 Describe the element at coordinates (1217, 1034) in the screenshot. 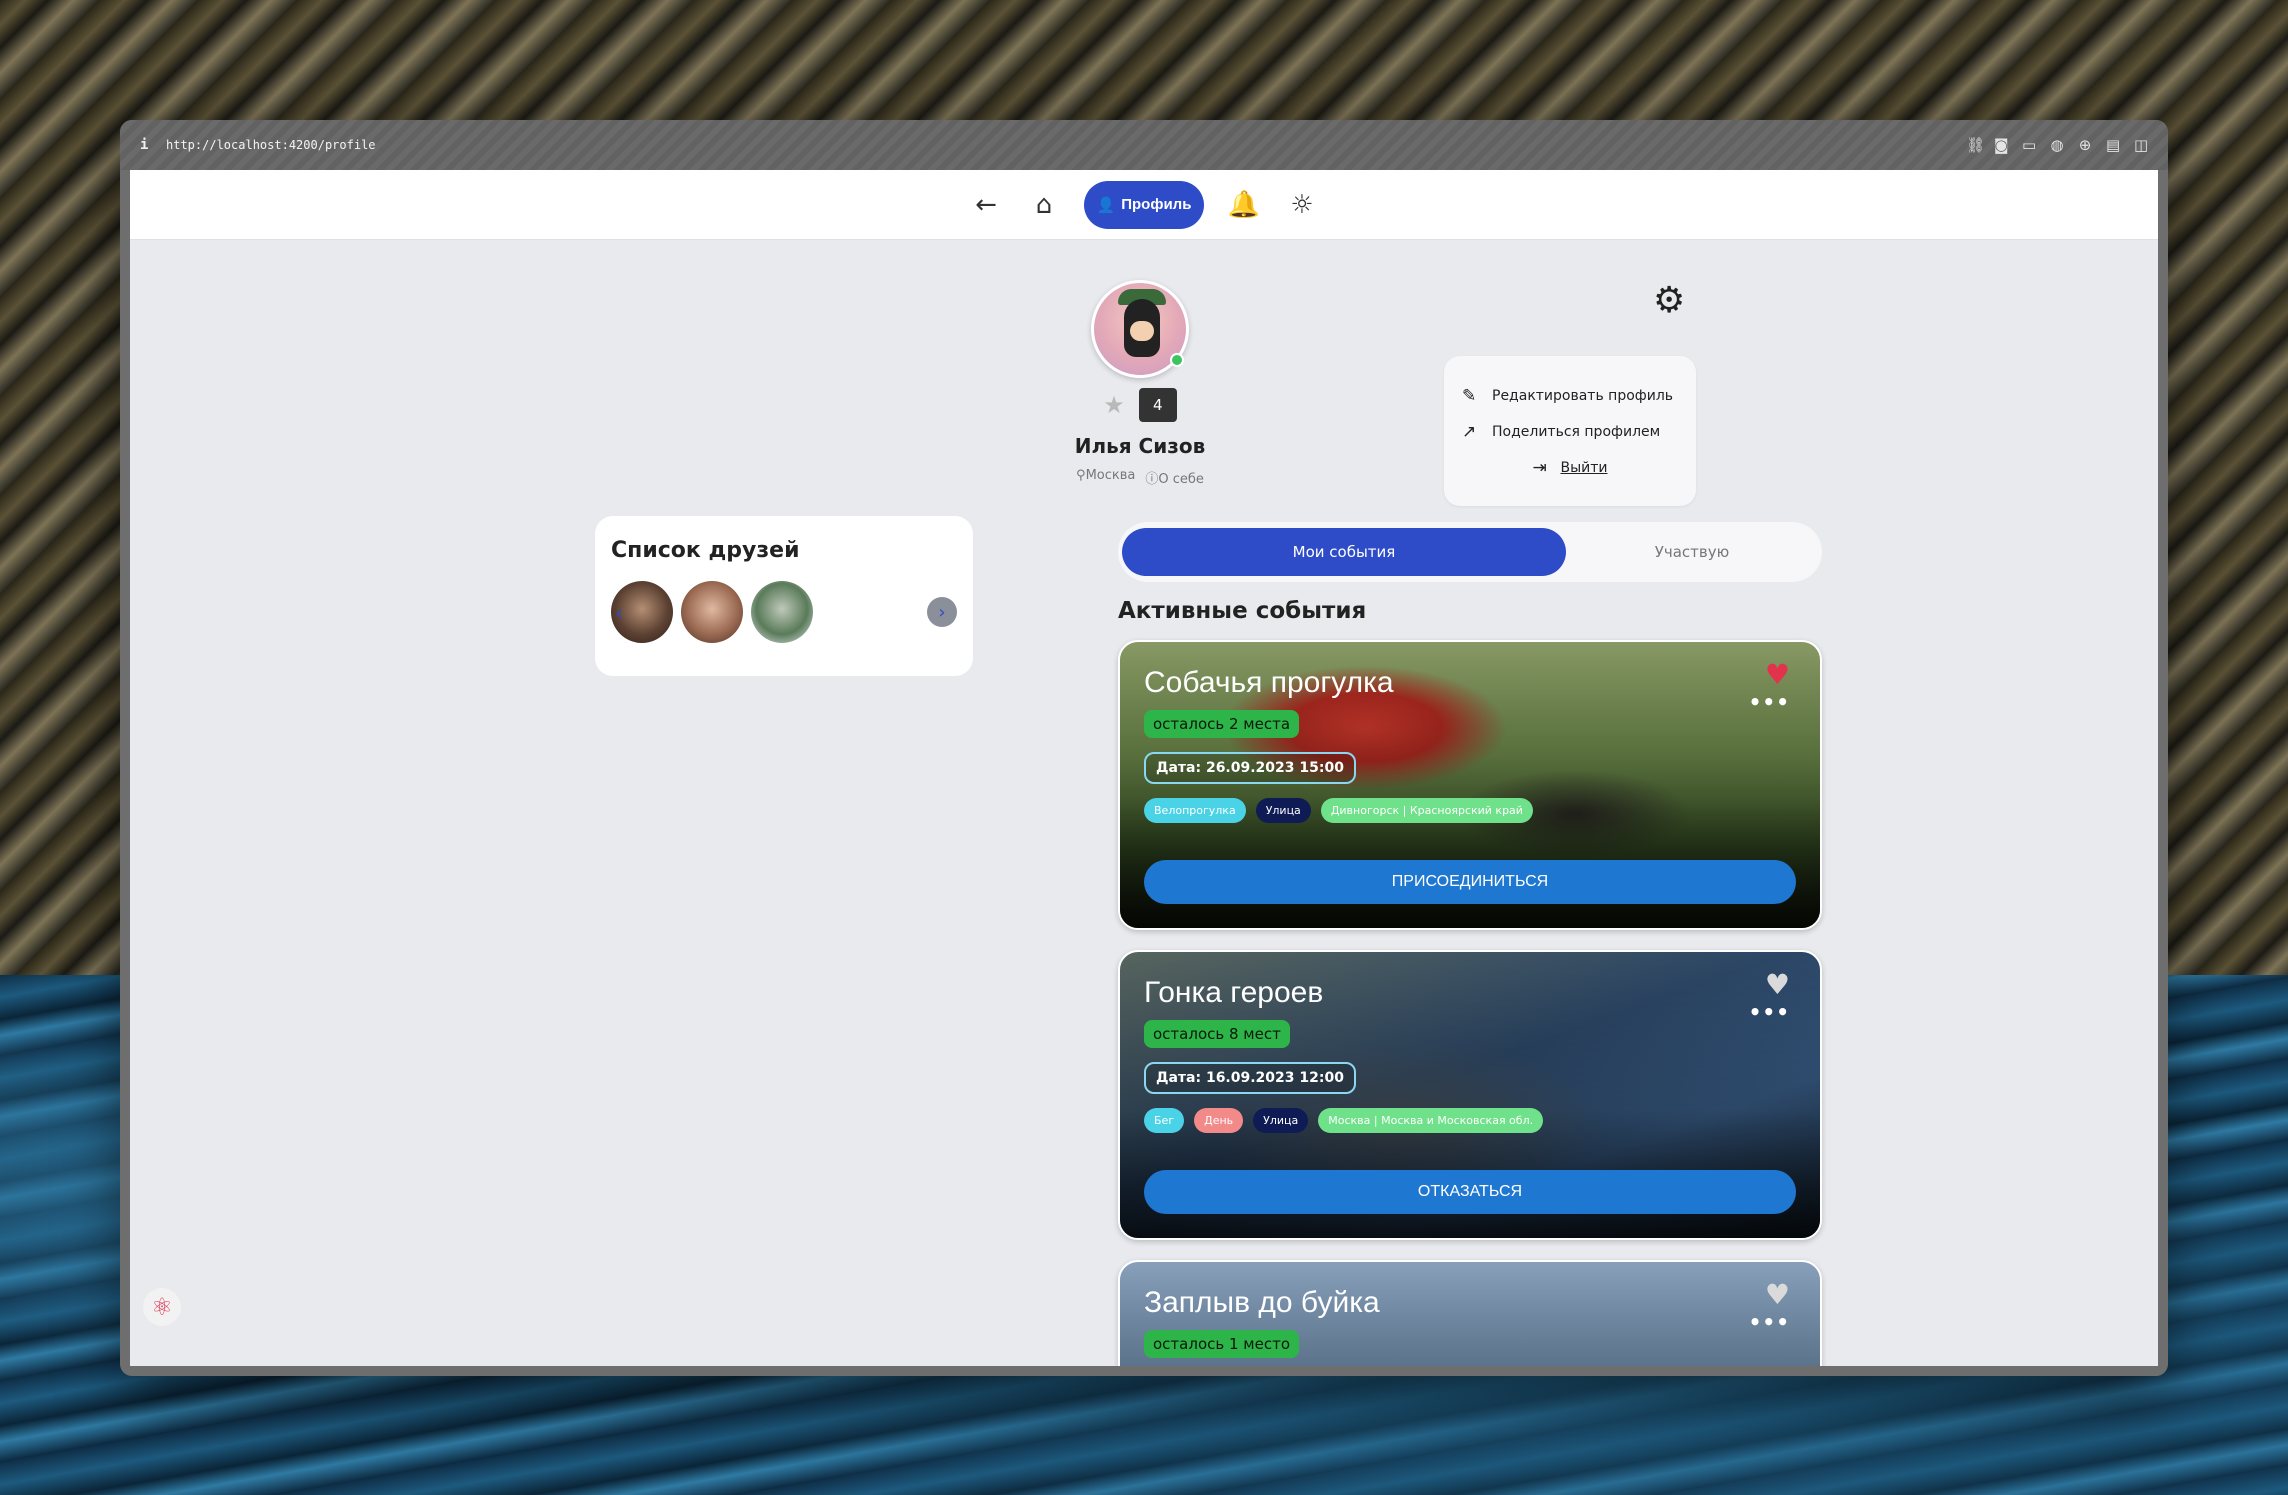

I see `spots-badge: осталось 8 мест` at that location.